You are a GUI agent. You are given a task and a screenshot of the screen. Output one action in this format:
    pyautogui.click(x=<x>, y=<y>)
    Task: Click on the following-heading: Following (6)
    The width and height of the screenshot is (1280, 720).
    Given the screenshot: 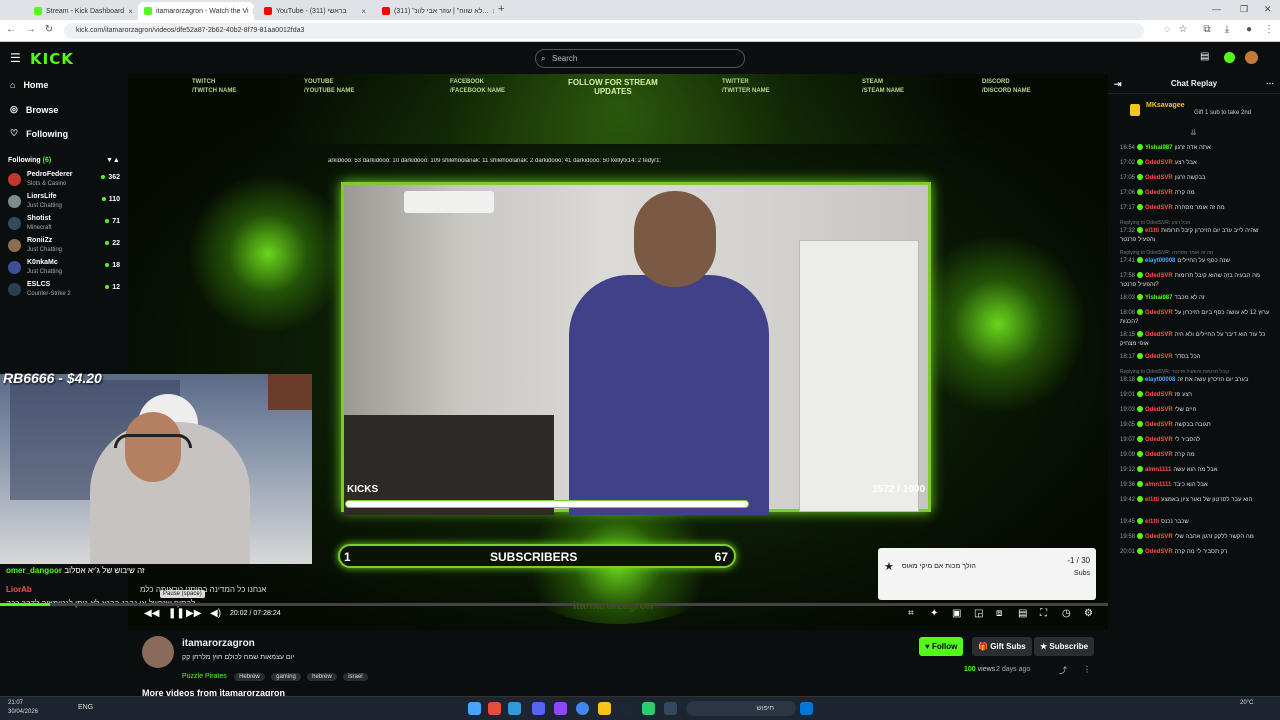 What is the action you would take?
    pyautogui.click(x=30, y=160)
    